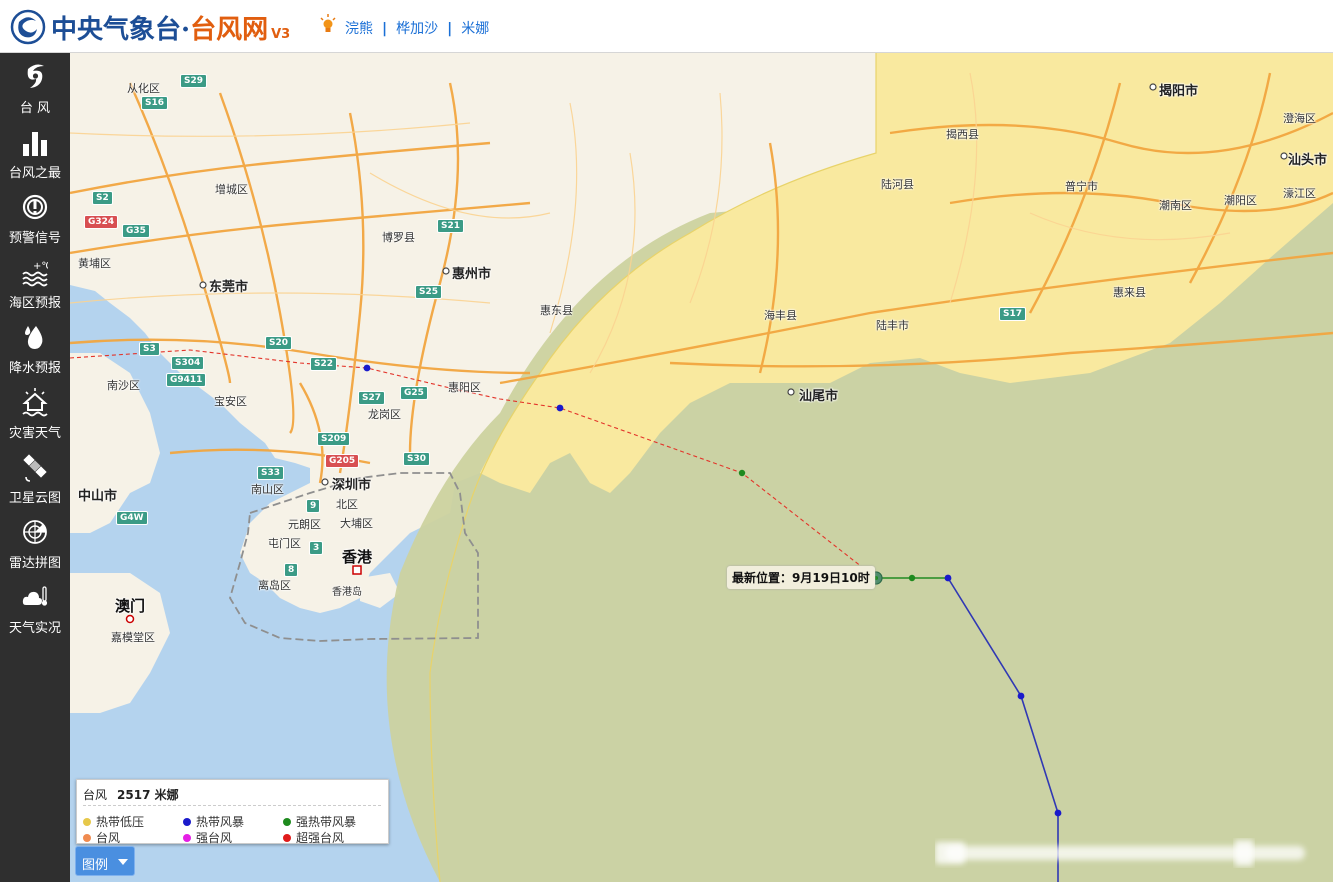 This screenshot has width=1333, height=882. I want to click on header-bar: 中央气象台·台风网 V3 浣熊 | 桦加沙 | 米娜, so click(666, 26).